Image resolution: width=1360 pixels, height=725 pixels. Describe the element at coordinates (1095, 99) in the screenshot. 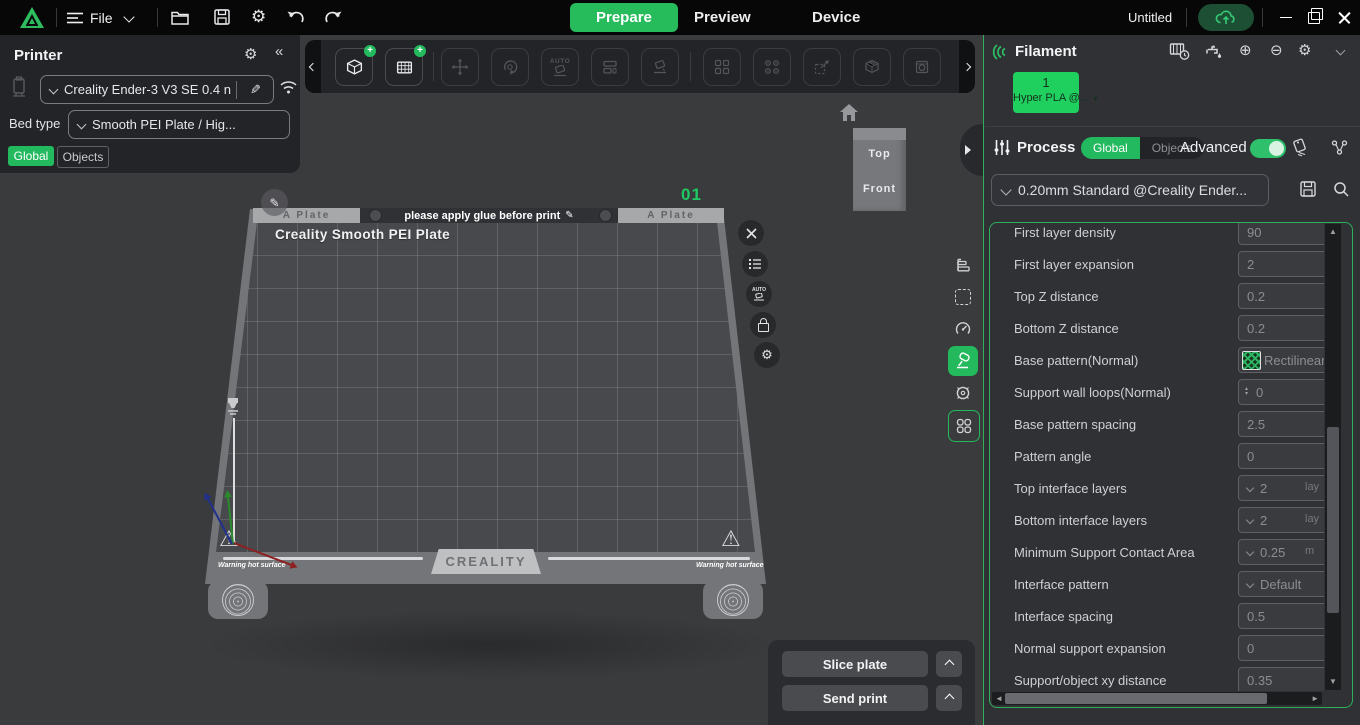

I see `filament-dropdown-arrow-icon: ▼` at that location.